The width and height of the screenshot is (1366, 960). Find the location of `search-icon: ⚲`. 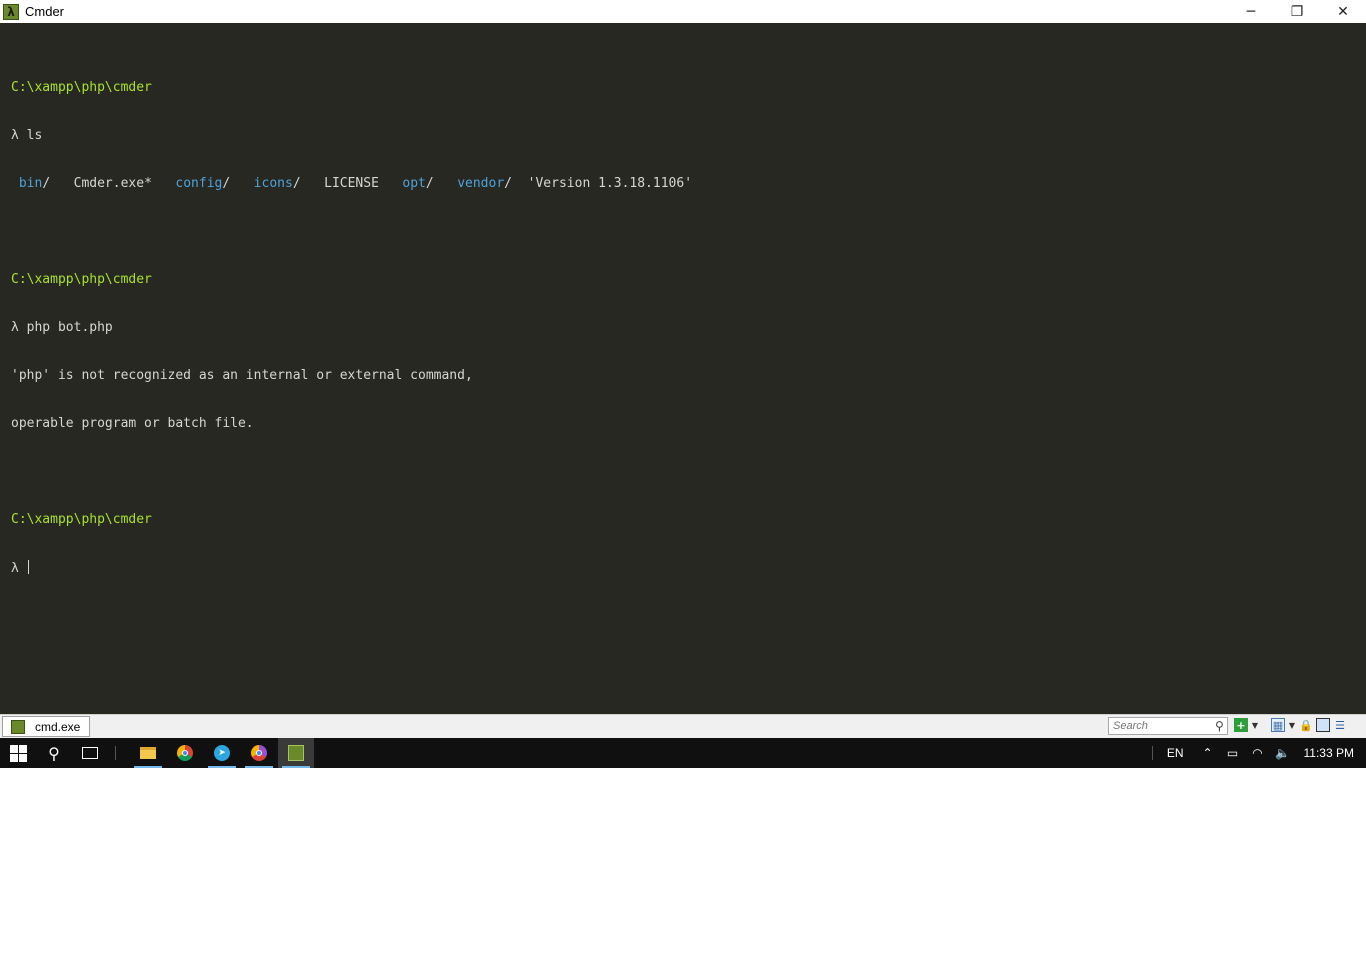

search-icon: ⚲ is located at coordinates (1219, 726).